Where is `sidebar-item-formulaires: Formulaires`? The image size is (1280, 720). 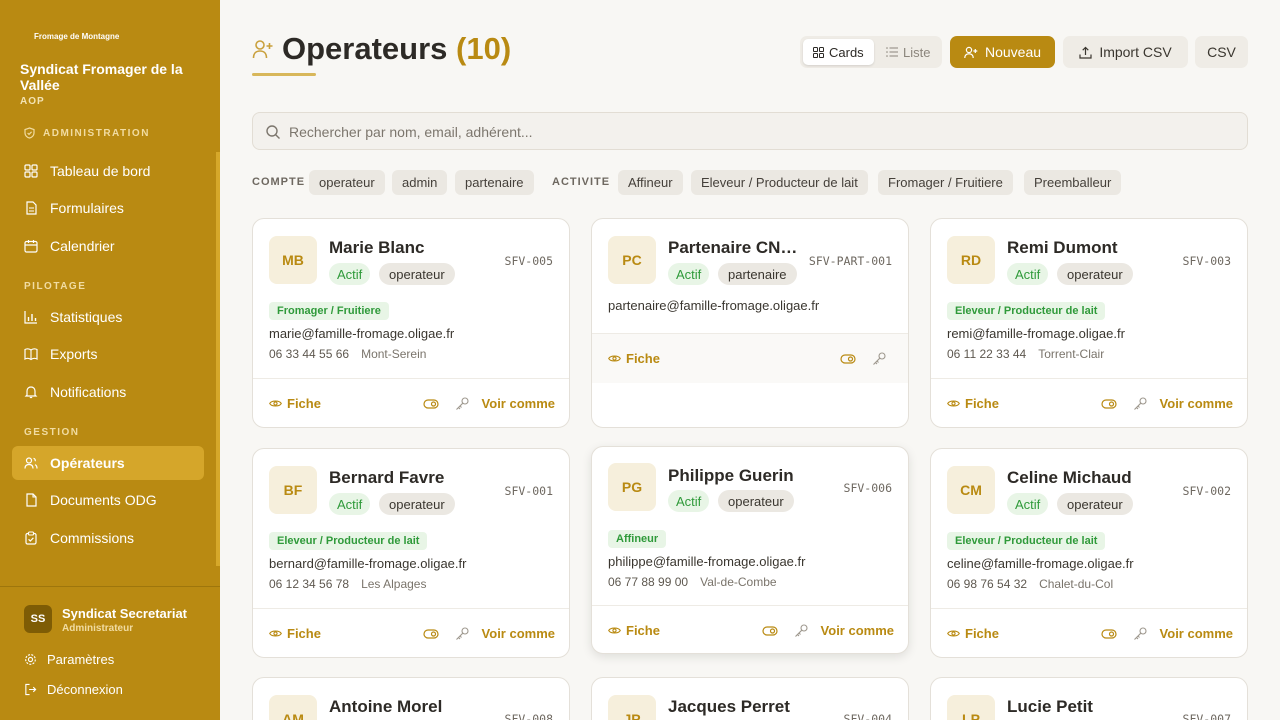
sidebar-item-formulaires: Formulaires is located at coordinates (108, 208).